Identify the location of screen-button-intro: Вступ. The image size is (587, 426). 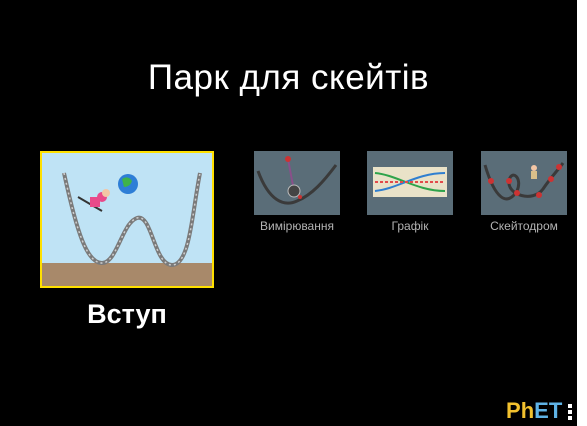
(127, 246).